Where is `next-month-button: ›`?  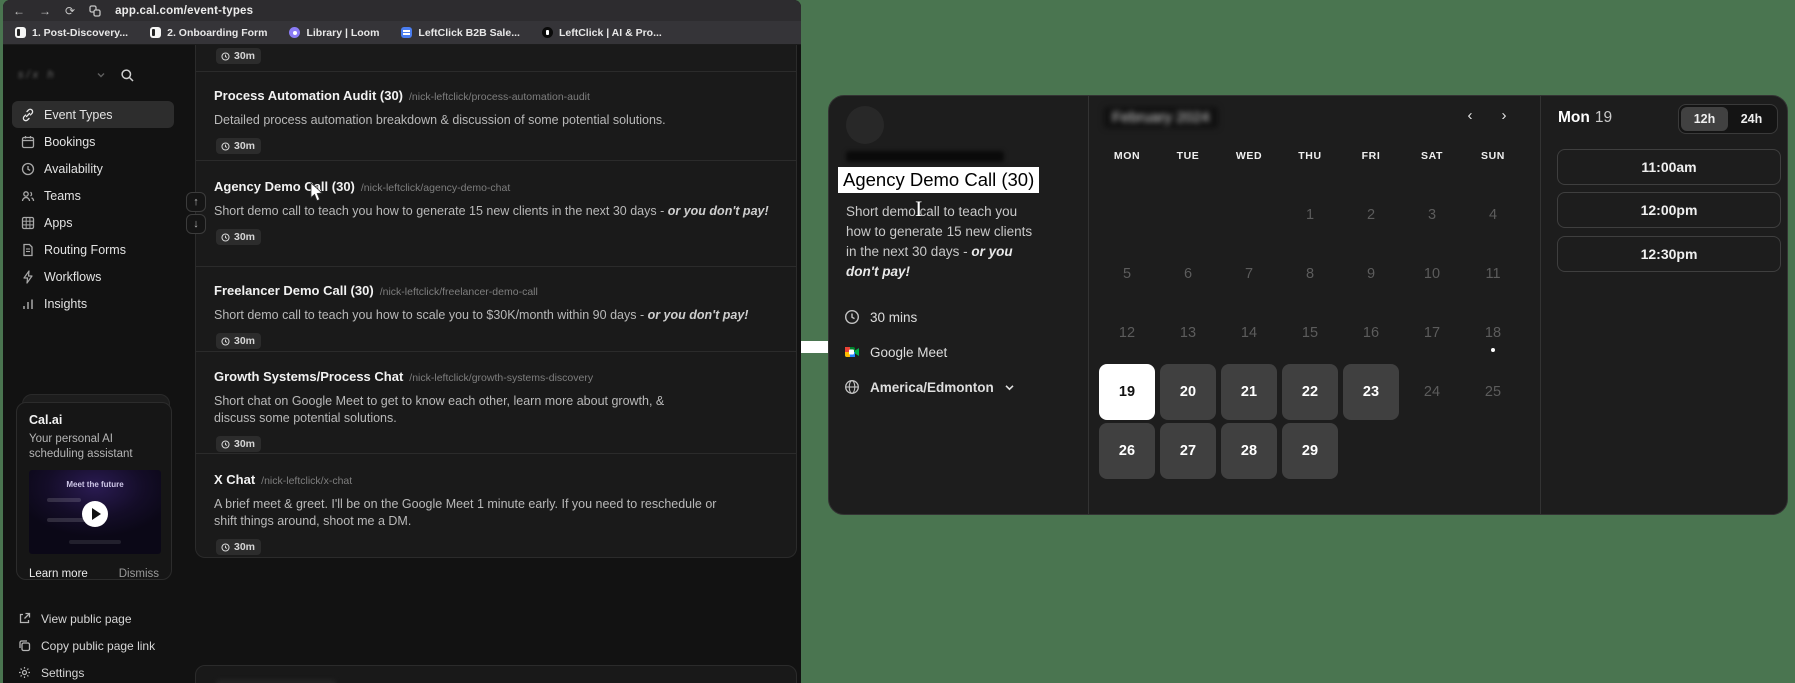
next-month-button: › is located at coordinates (1504, 116).